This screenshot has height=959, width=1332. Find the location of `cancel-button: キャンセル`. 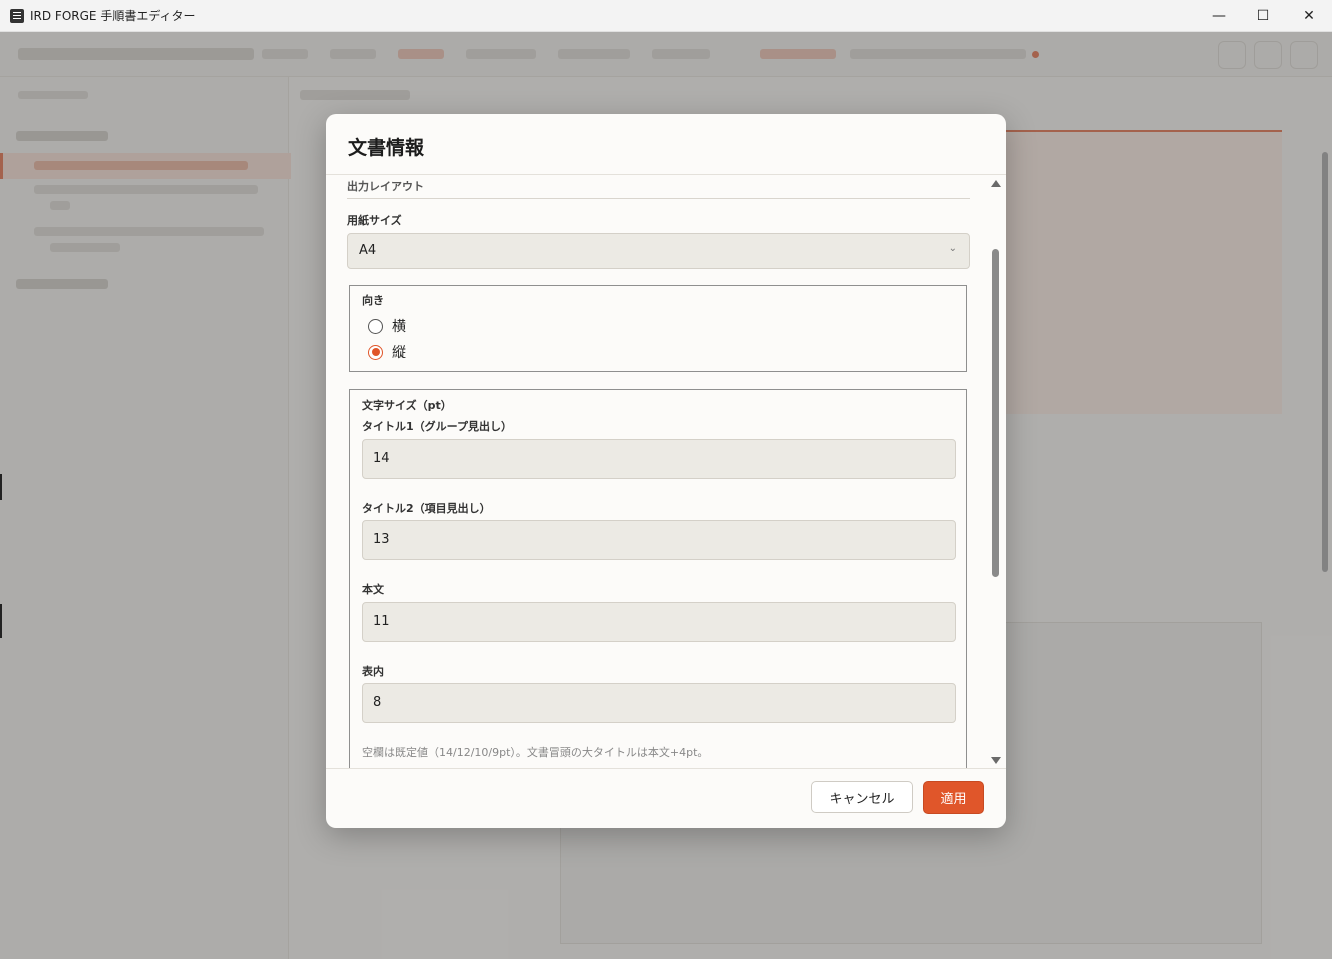

cancel-button: キャンセル is located at coordinates (862, 797).